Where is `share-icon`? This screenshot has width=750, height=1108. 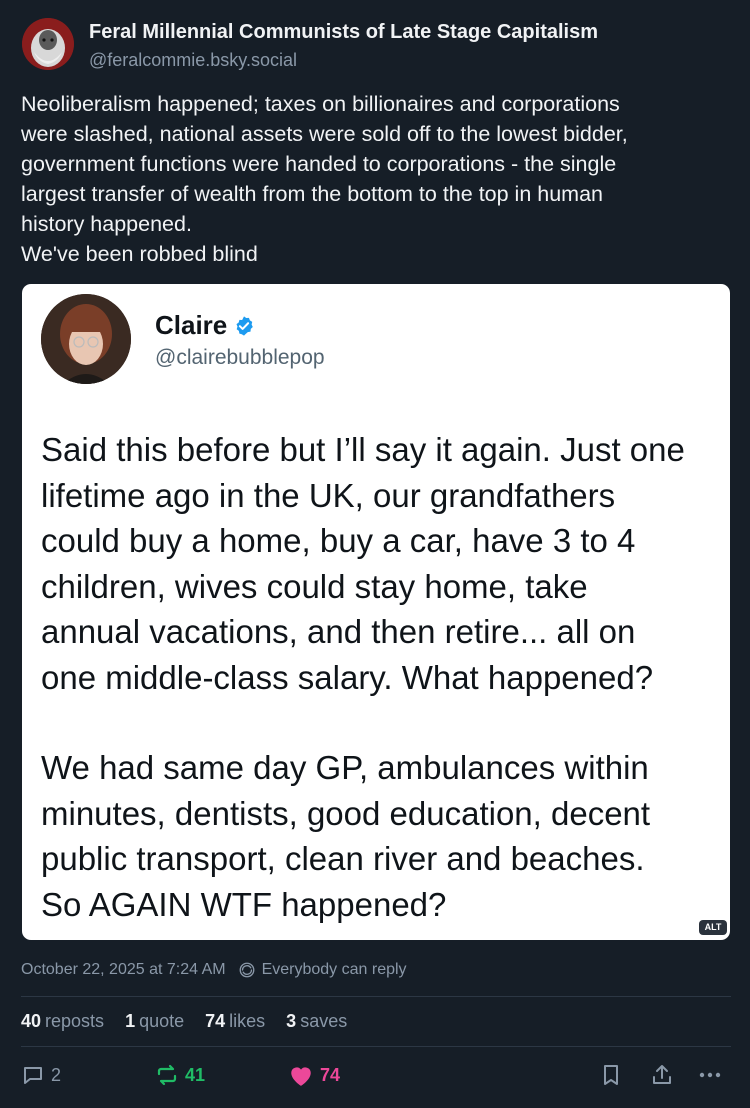 share-icon is located at coordinates (662, 1074).